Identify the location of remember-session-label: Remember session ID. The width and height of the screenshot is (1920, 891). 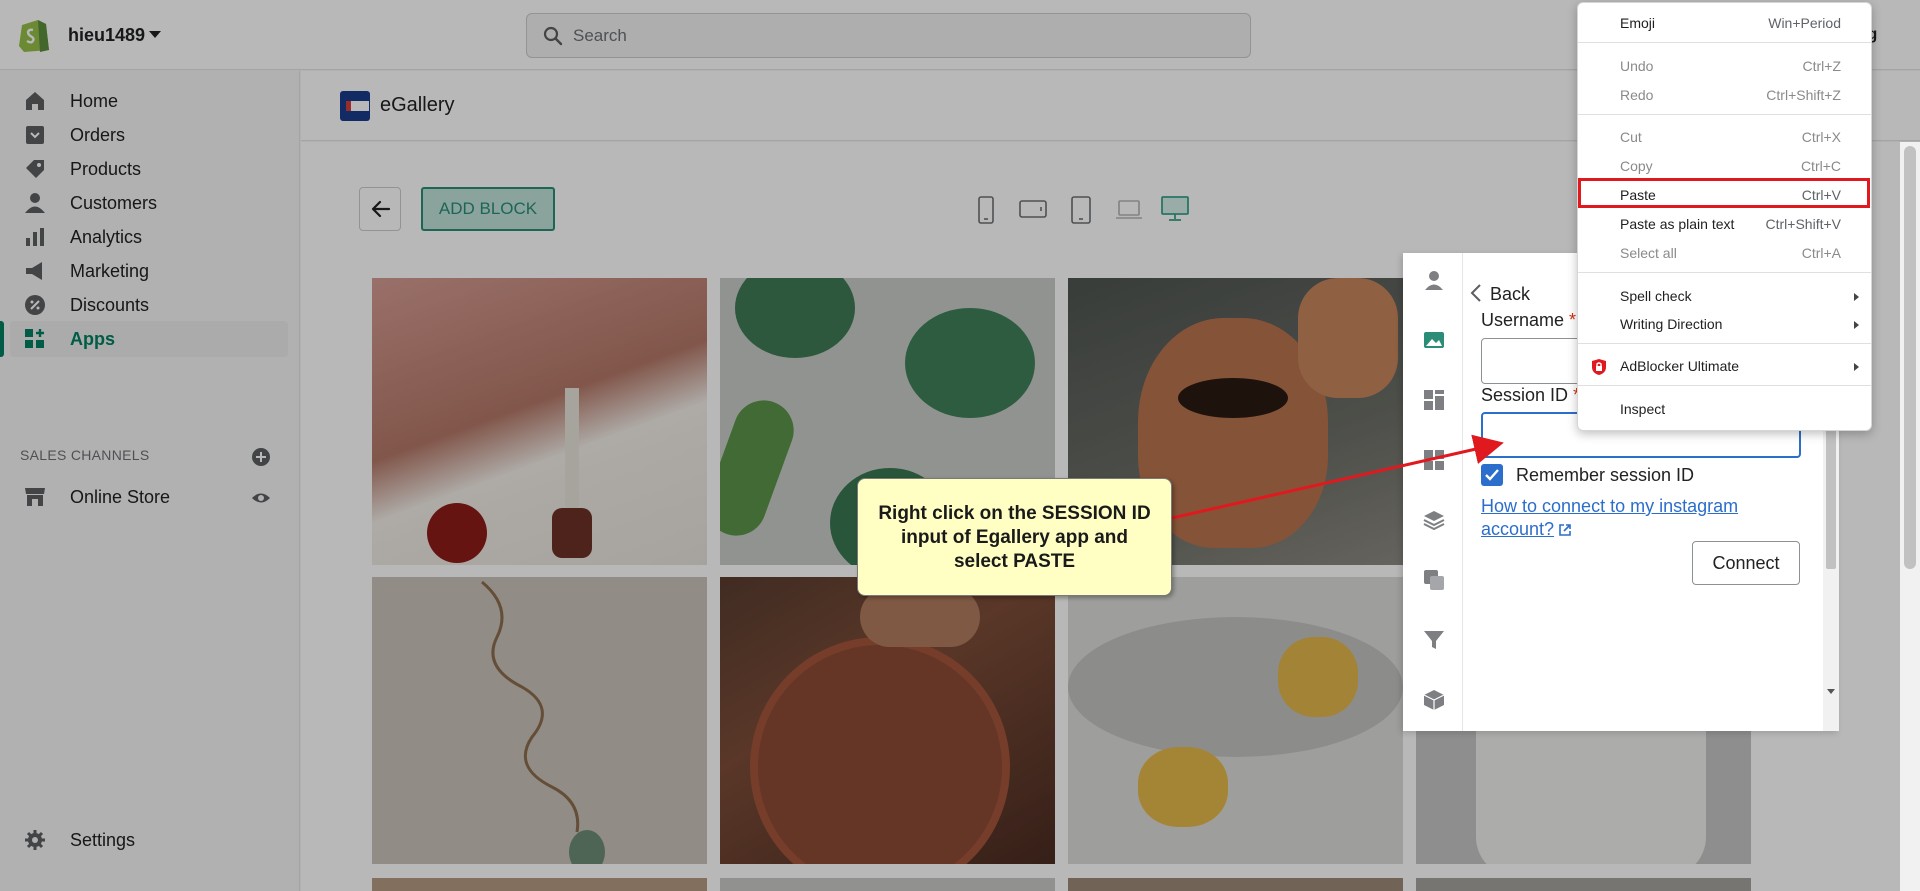
(1605, 475).